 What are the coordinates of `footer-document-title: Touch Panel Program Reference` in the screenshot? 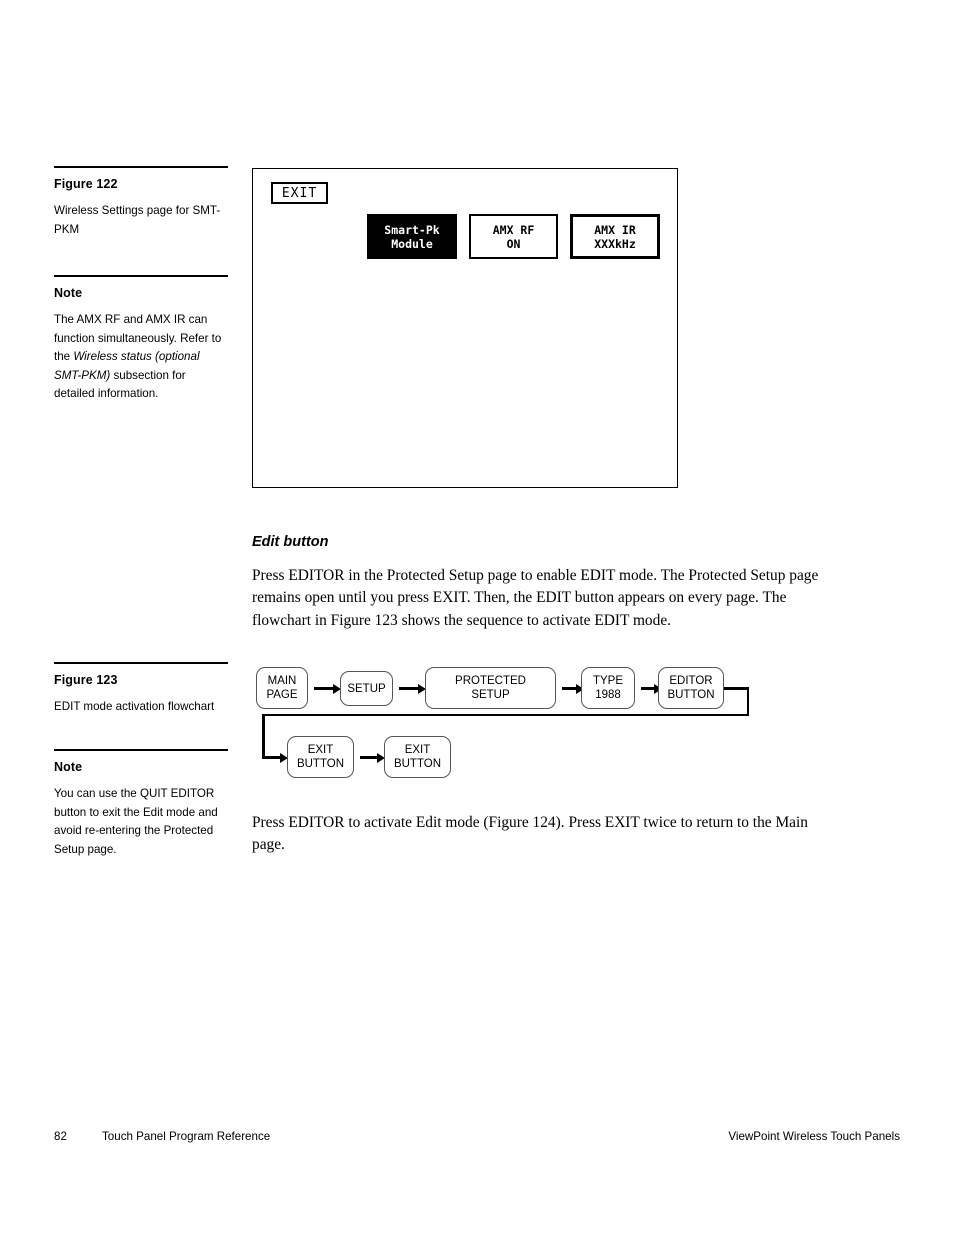 It's located at (186, 1136).